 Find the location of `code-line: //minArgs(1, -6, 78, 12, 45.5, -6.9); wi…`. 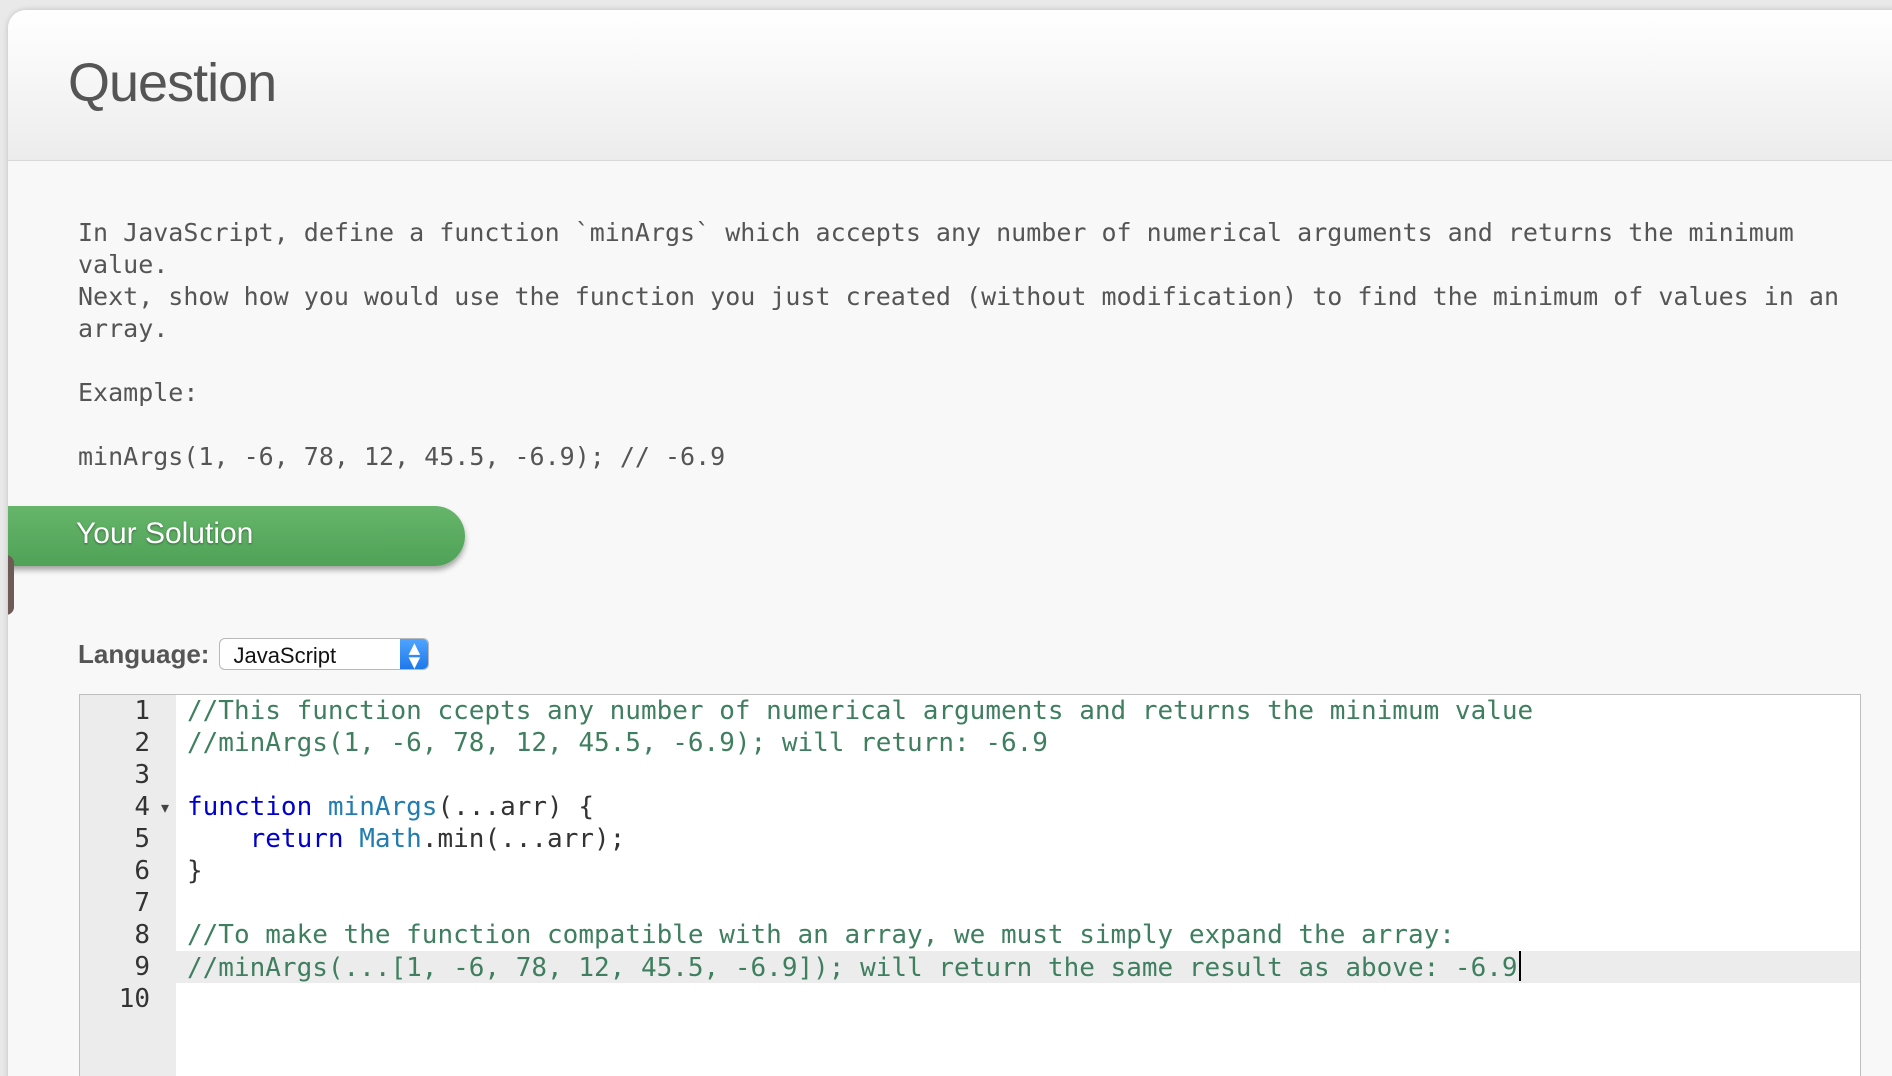

code-line: //minArgs(1, -6, 78, 12, 45.5, -6.9); wi… is located at coordinates (1017, 743).